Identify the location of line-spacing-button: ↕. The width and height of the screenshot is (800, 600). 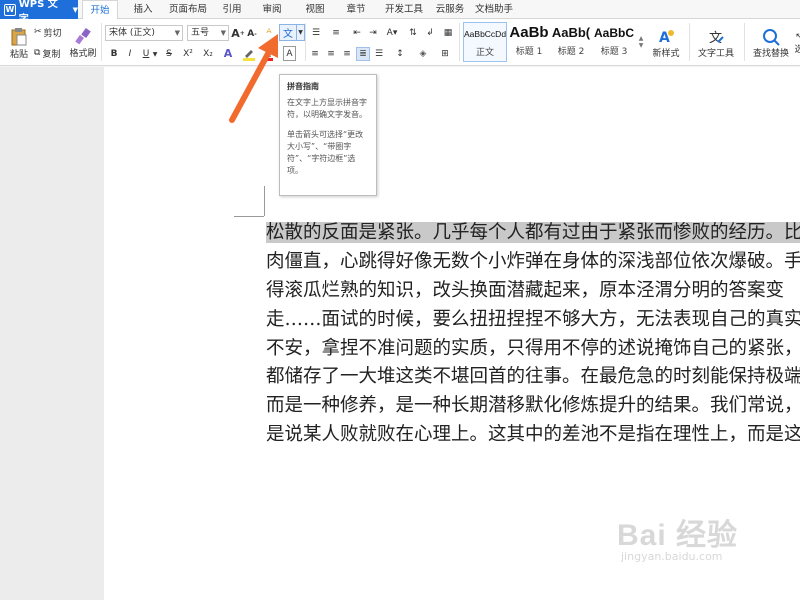
(400, 54).